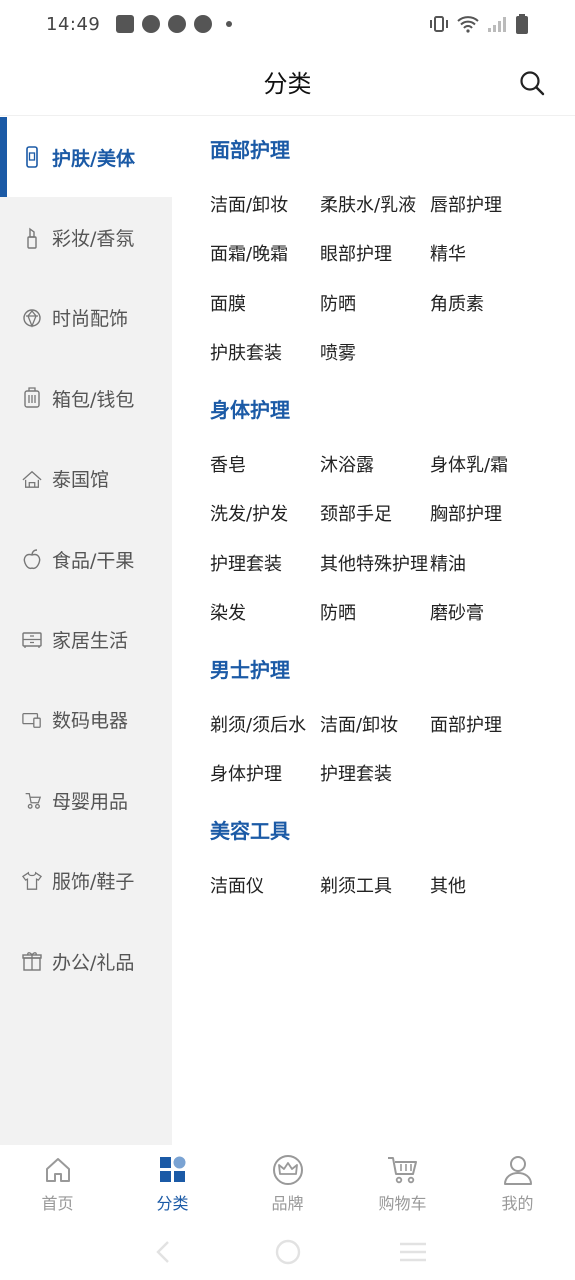  Describe the element at coordinates (265, 353) in the screenshot. I see `subcategory-item: 护肤套装` at that location.